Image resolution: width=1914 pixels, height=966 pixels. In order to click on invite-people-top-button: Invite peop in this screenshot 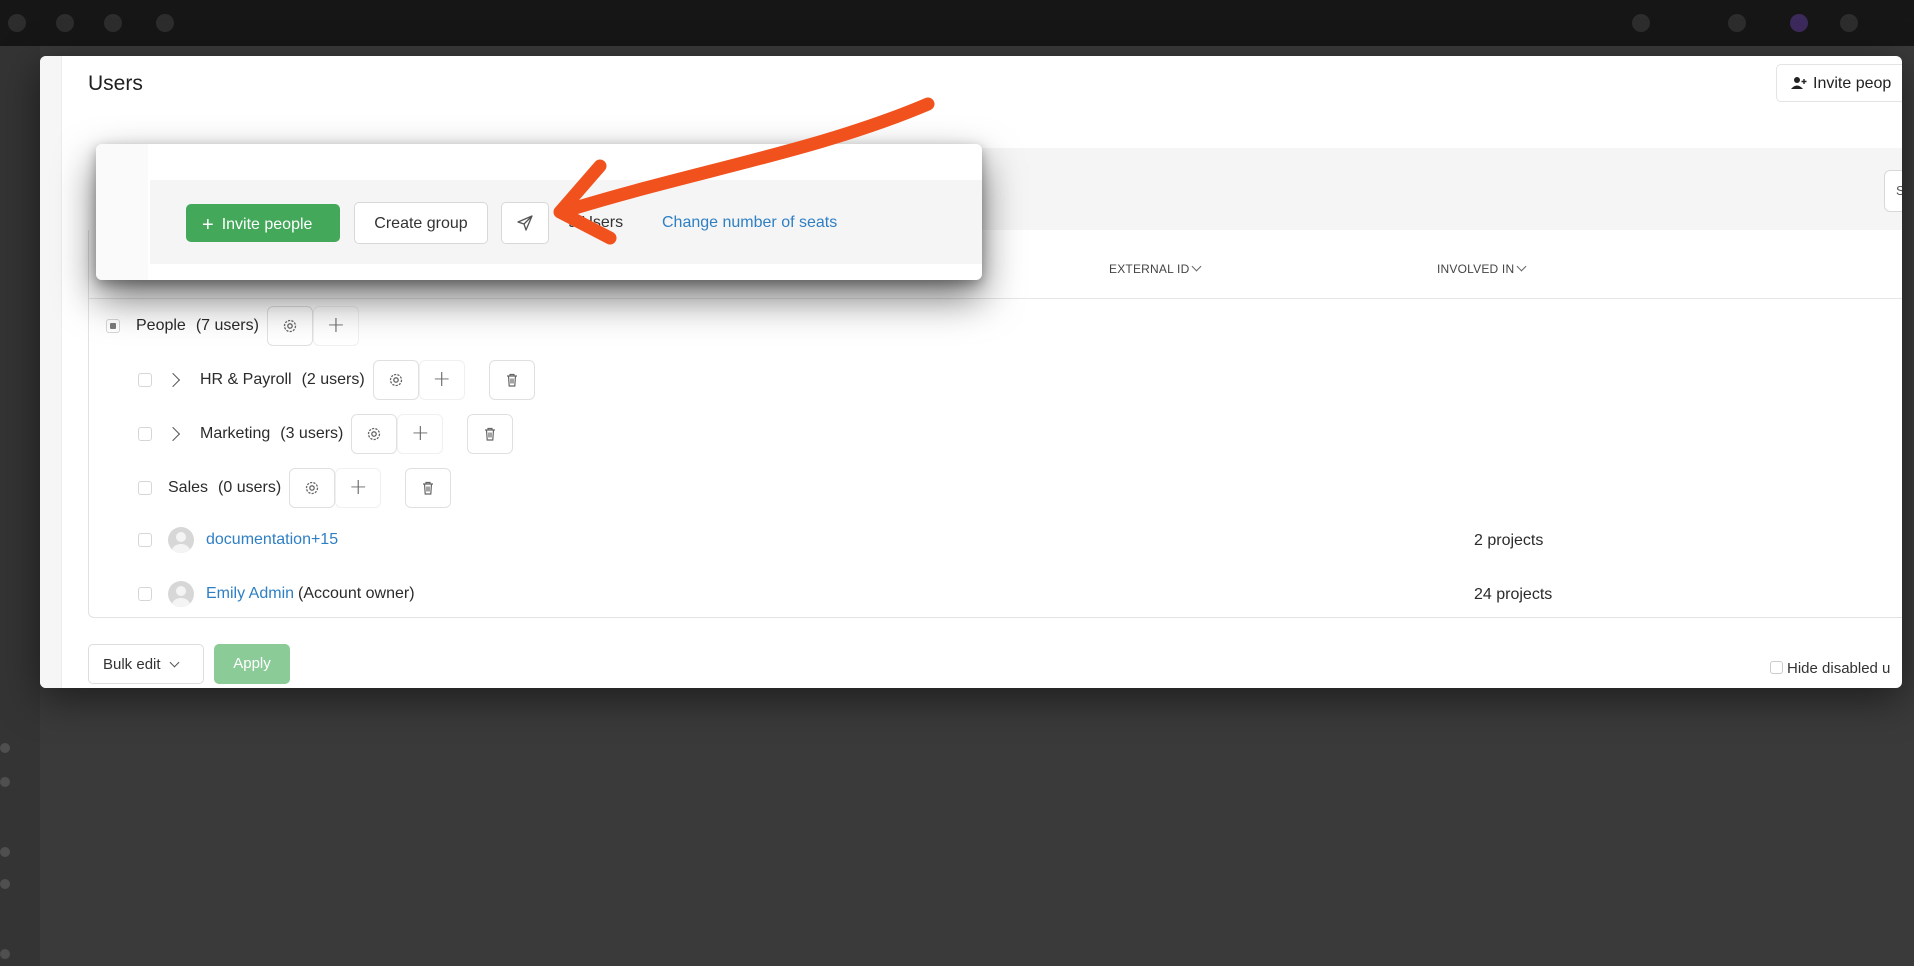, I will do `click(1839, 83)`.